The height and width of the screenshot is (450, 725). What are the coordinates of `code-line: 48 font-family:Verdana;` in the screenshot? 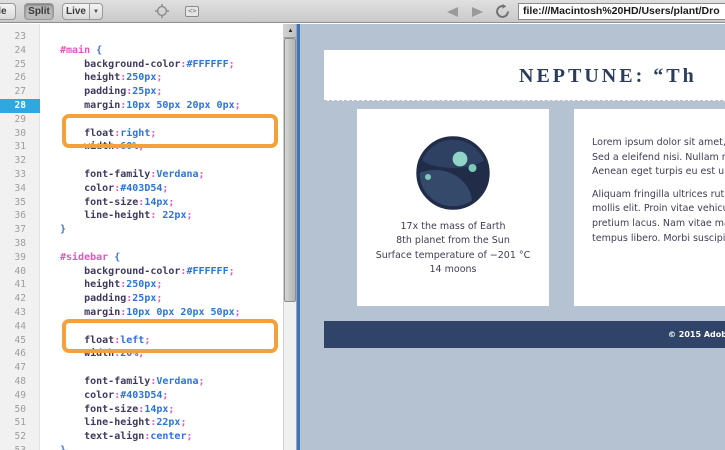 It's located at (141, 382).